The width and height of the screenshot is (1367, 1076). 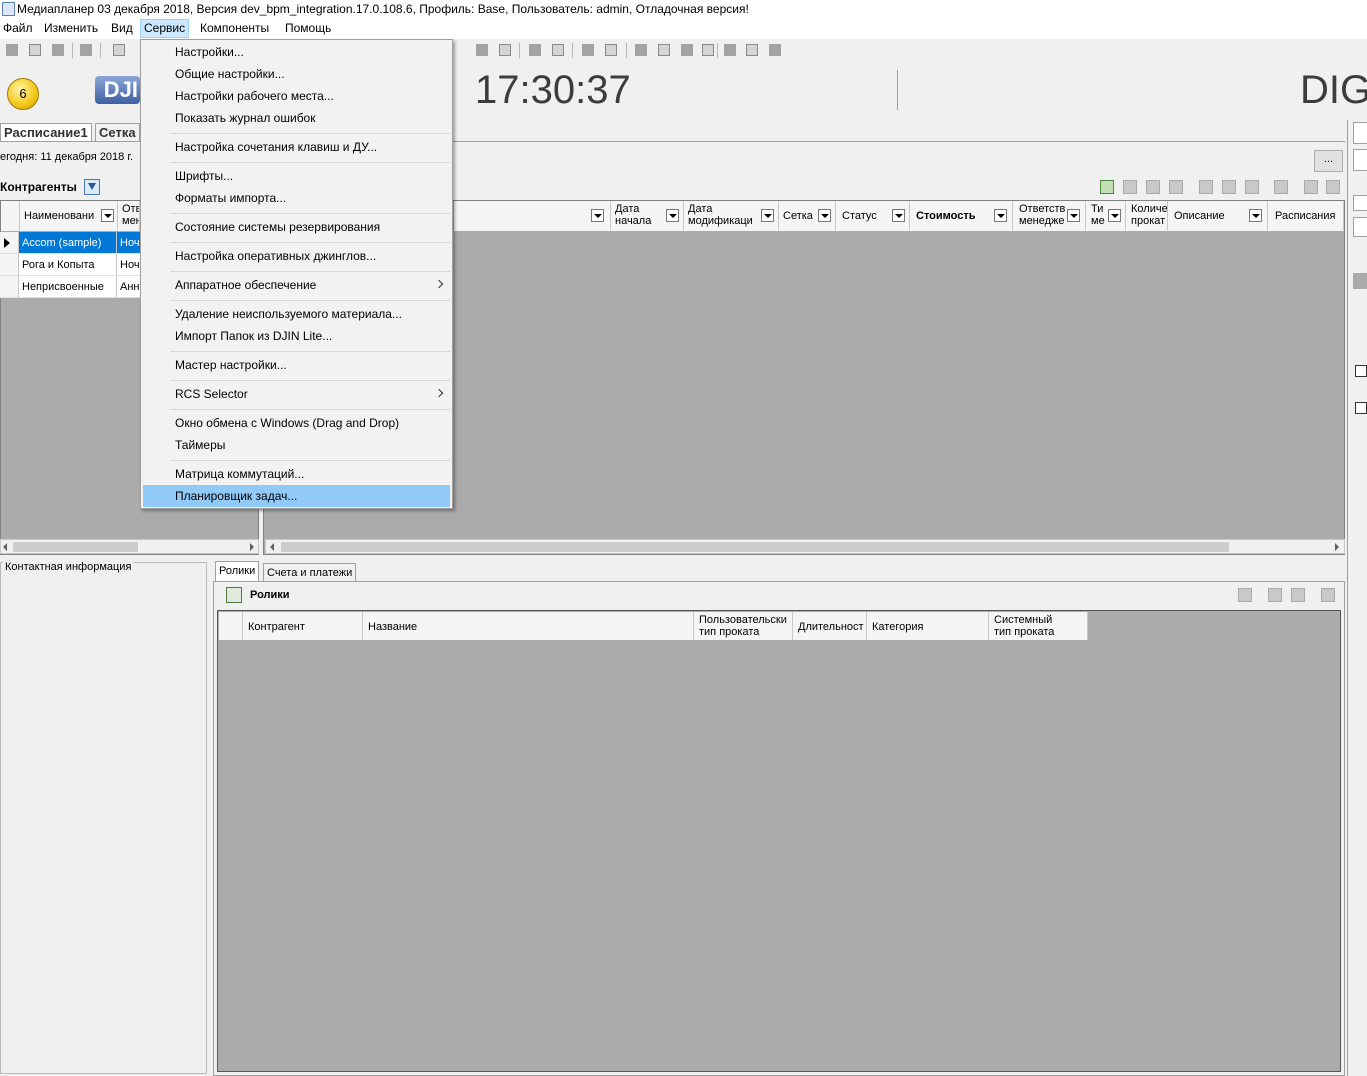 What do you see at coordinates (752, 50) in the screenshot?
I see `stop-icon` at bounding box center [752, 50].